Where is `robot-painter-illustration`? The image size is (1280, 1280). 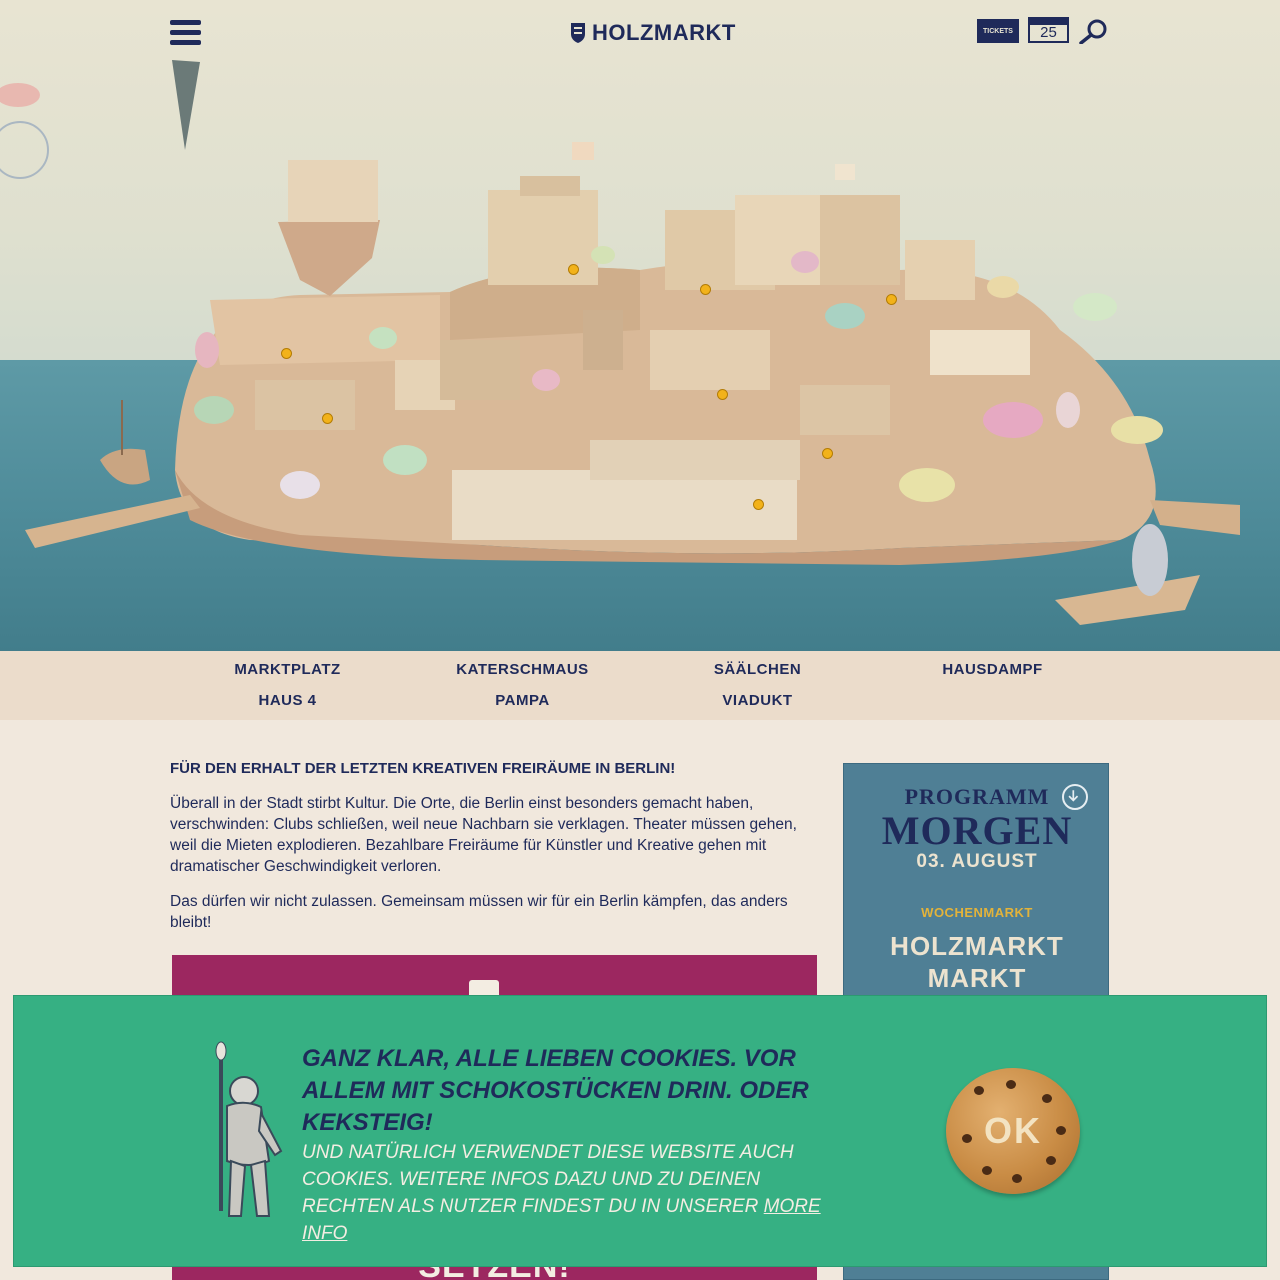
robot-painter-illustration is located at coordinates (249, 1129).